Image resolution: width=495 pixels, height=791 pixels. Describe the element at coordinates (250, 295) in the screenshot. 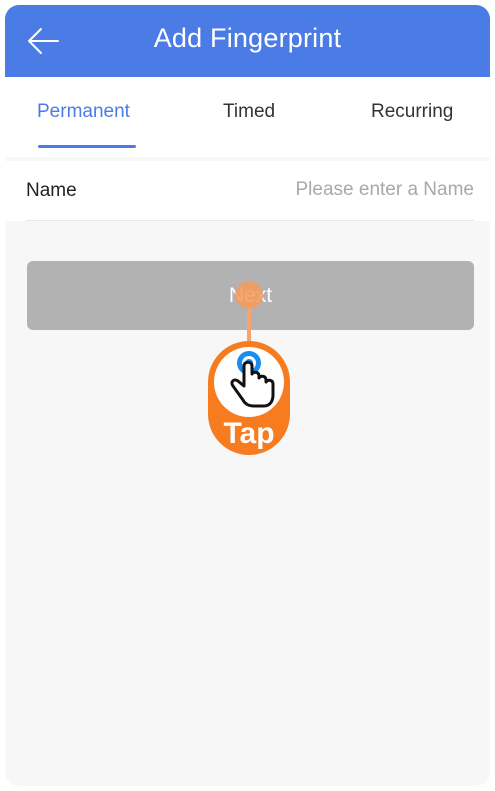

I see `next-button: Next` at that location.